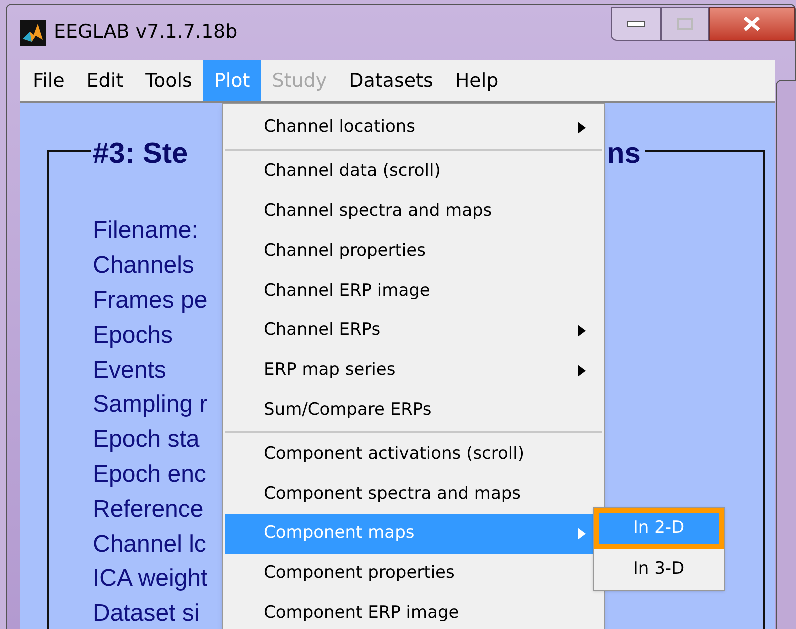 The image size is (796, 629). What do you see at coordinates (413, 128) in the screenshot?
I see `menu-item: Channel locations` at bounding box center [413, 128].